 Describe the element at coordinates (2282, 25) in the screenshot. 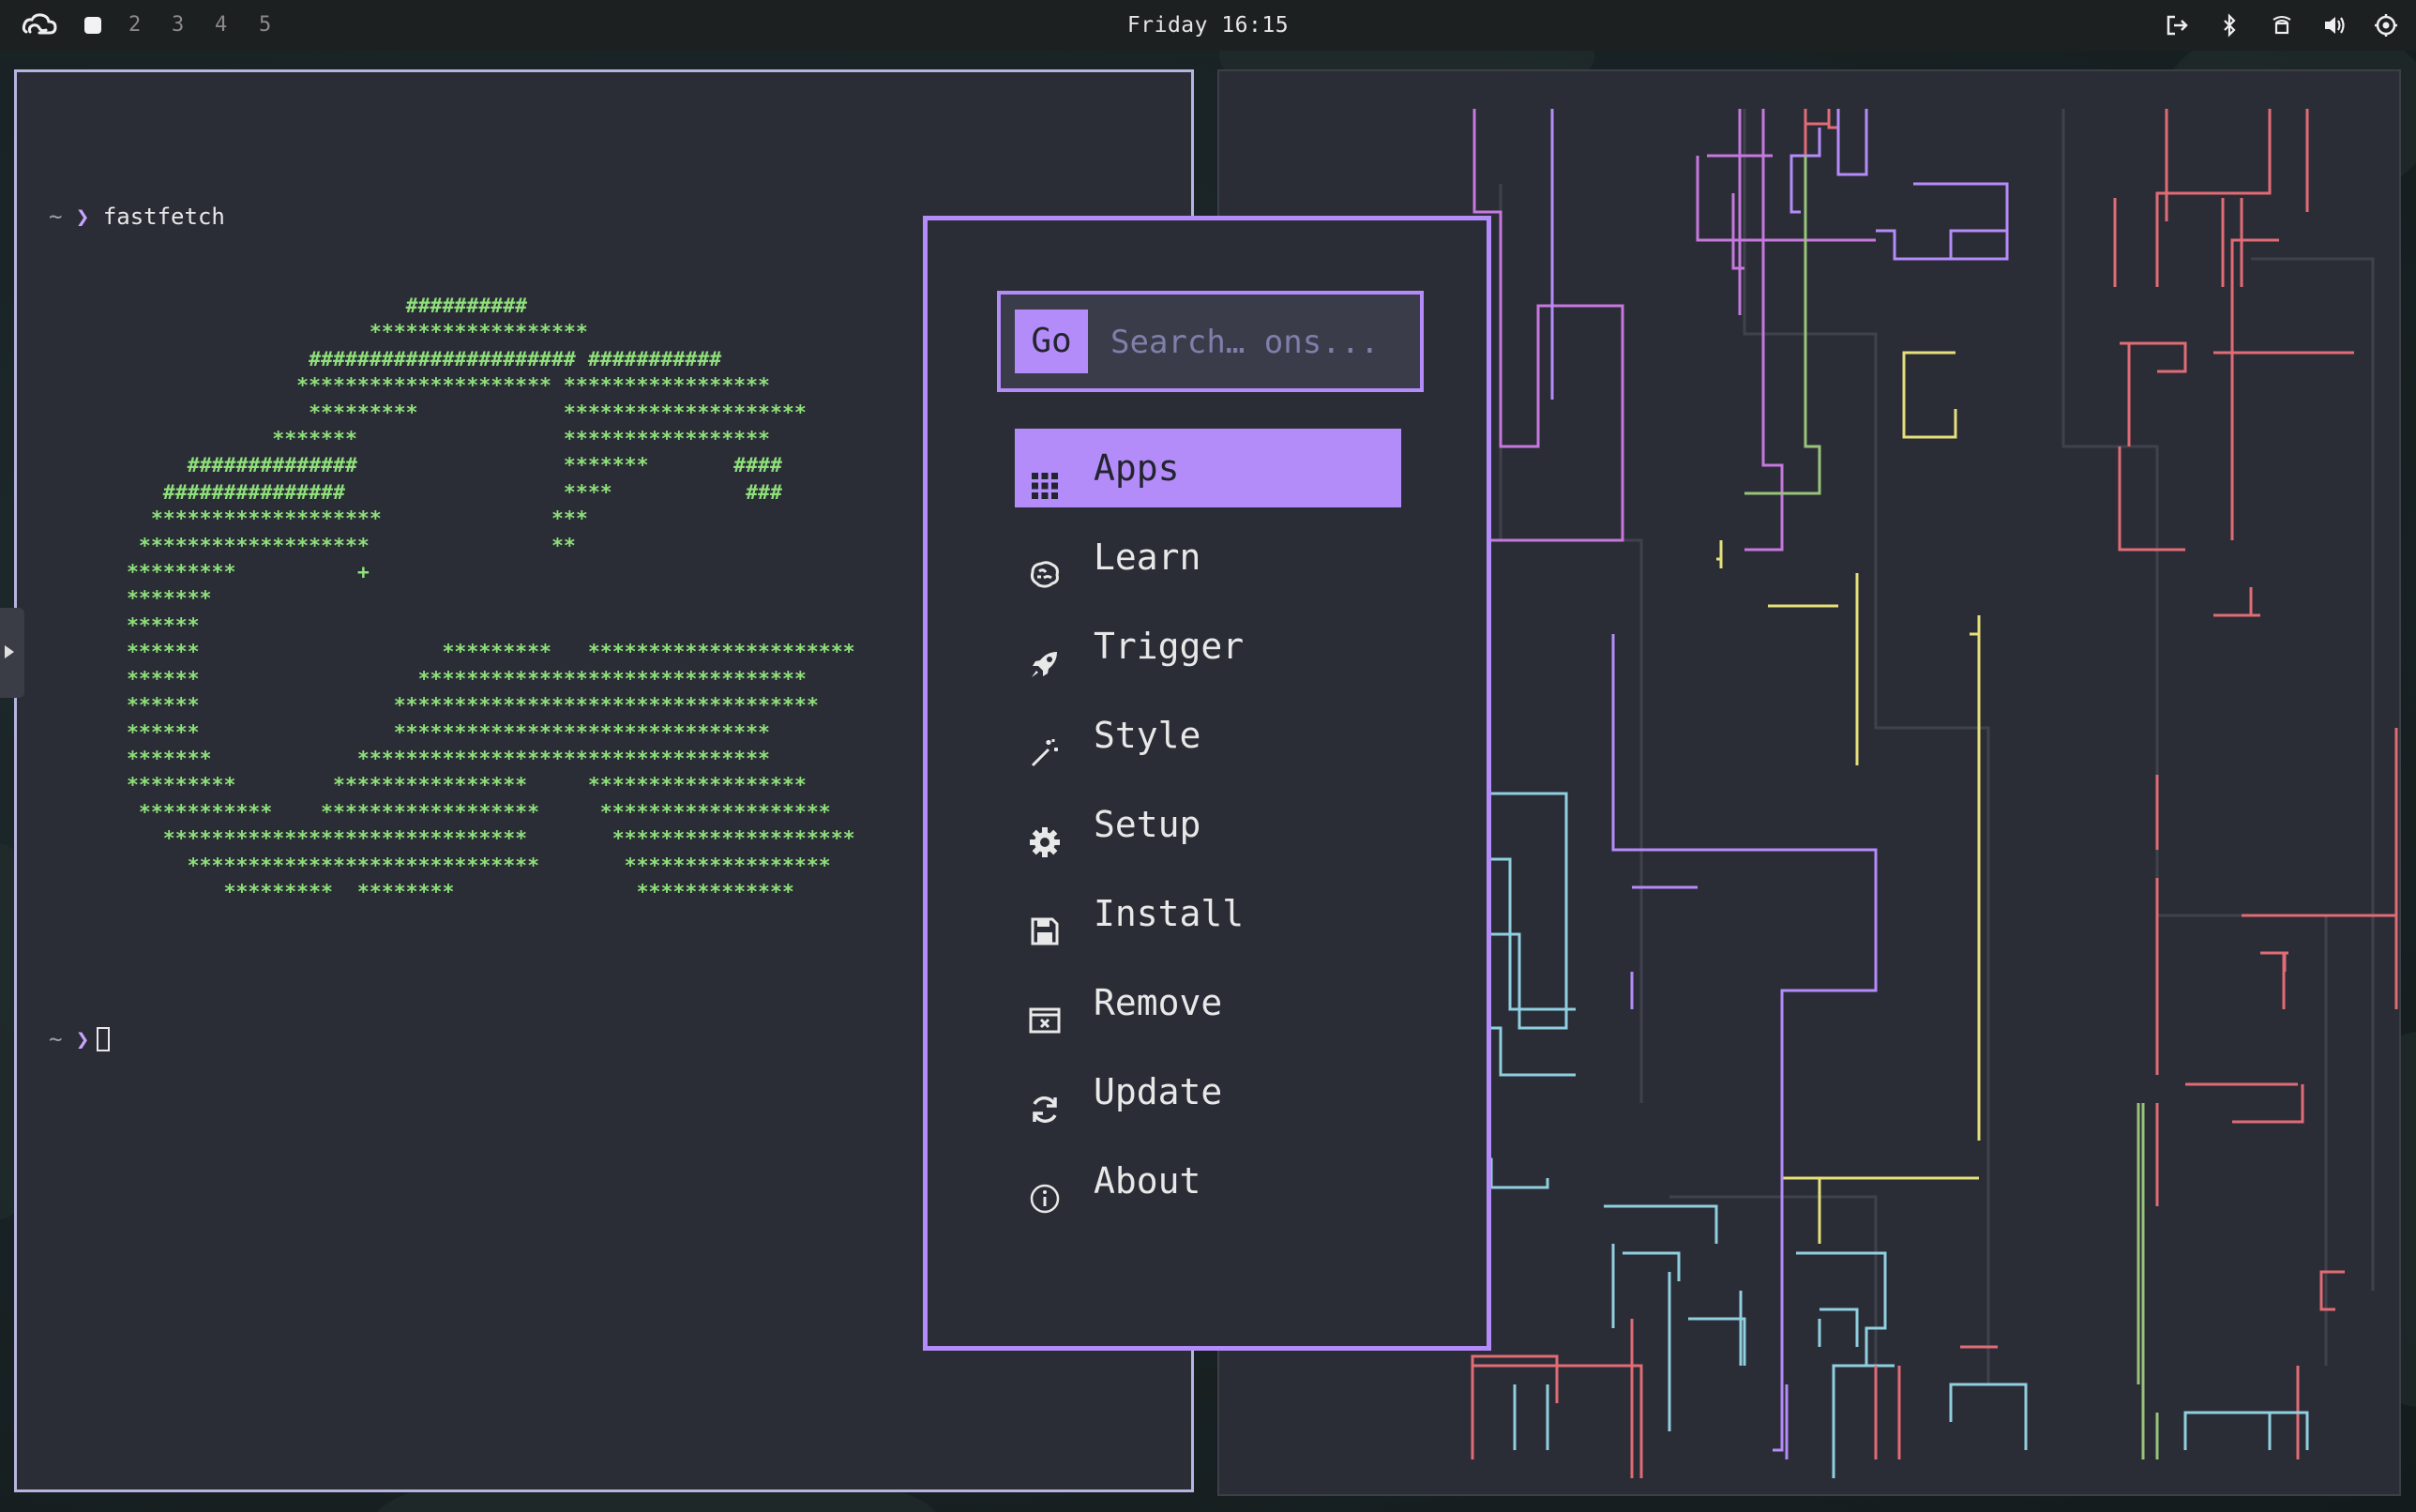

I see `network-icon` at that location.